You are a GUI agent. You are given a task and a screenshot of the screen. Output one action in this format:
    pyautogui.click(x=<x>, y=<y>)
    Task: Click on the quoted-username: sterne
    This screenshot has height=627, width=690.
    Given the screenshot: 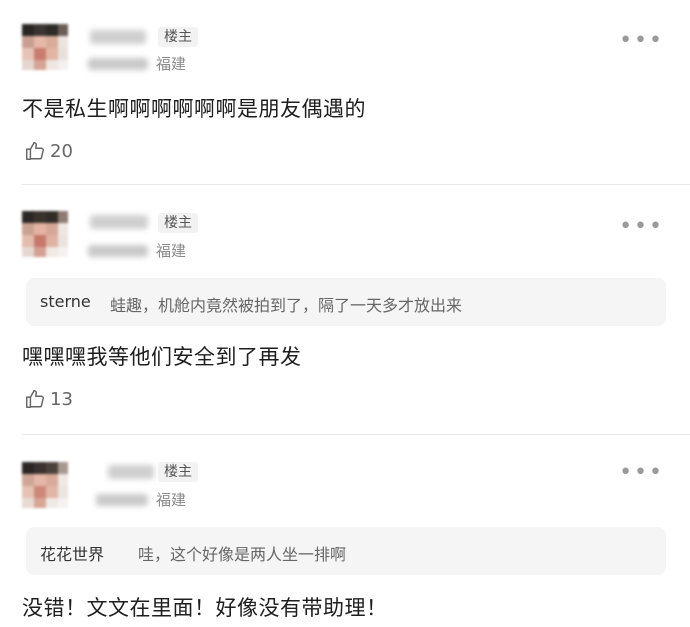 What is the action you would take?
    pyautogui.click(x=65, y=301)
    